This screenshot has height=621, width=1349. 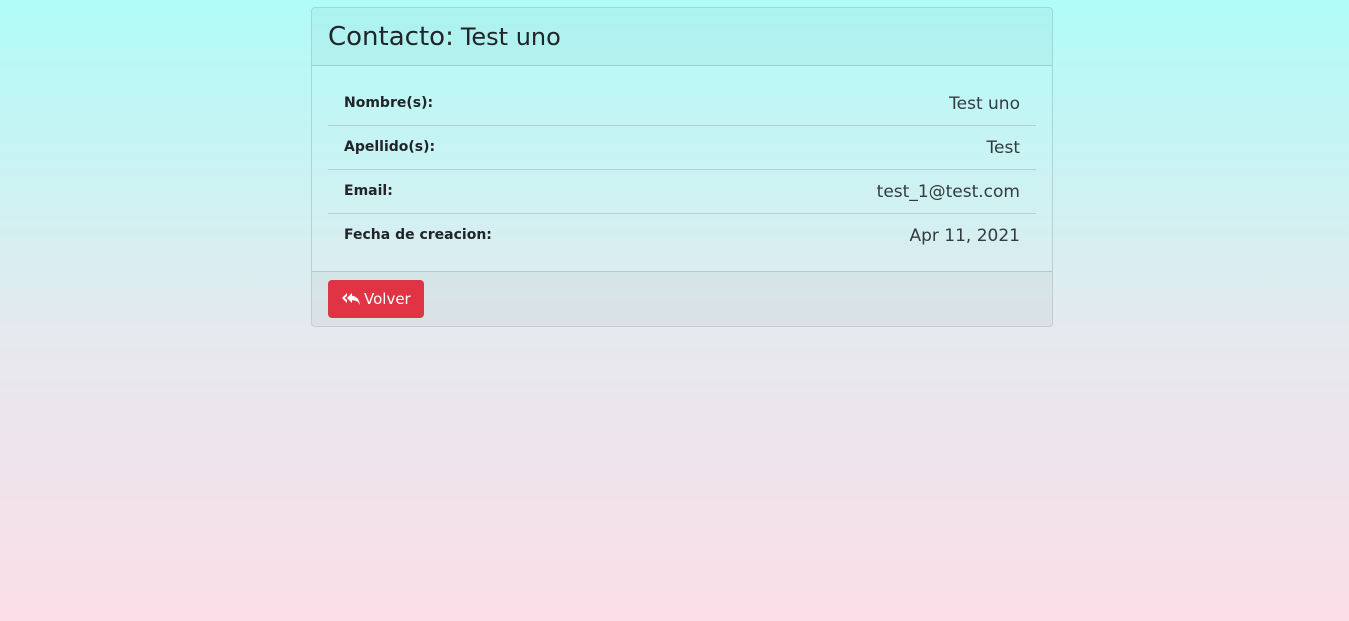 What do you see at coordinates (682, 298) in the screenshot?
I see `card-footer: Volver` at bounding box center [682, 298].